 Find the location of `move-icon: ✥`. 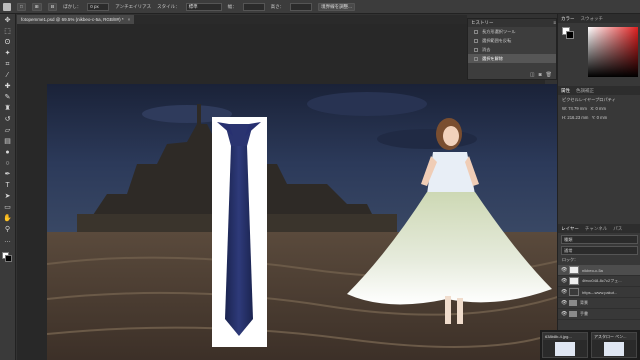

move-icon: ✥ is located at coordinates (8, 21).